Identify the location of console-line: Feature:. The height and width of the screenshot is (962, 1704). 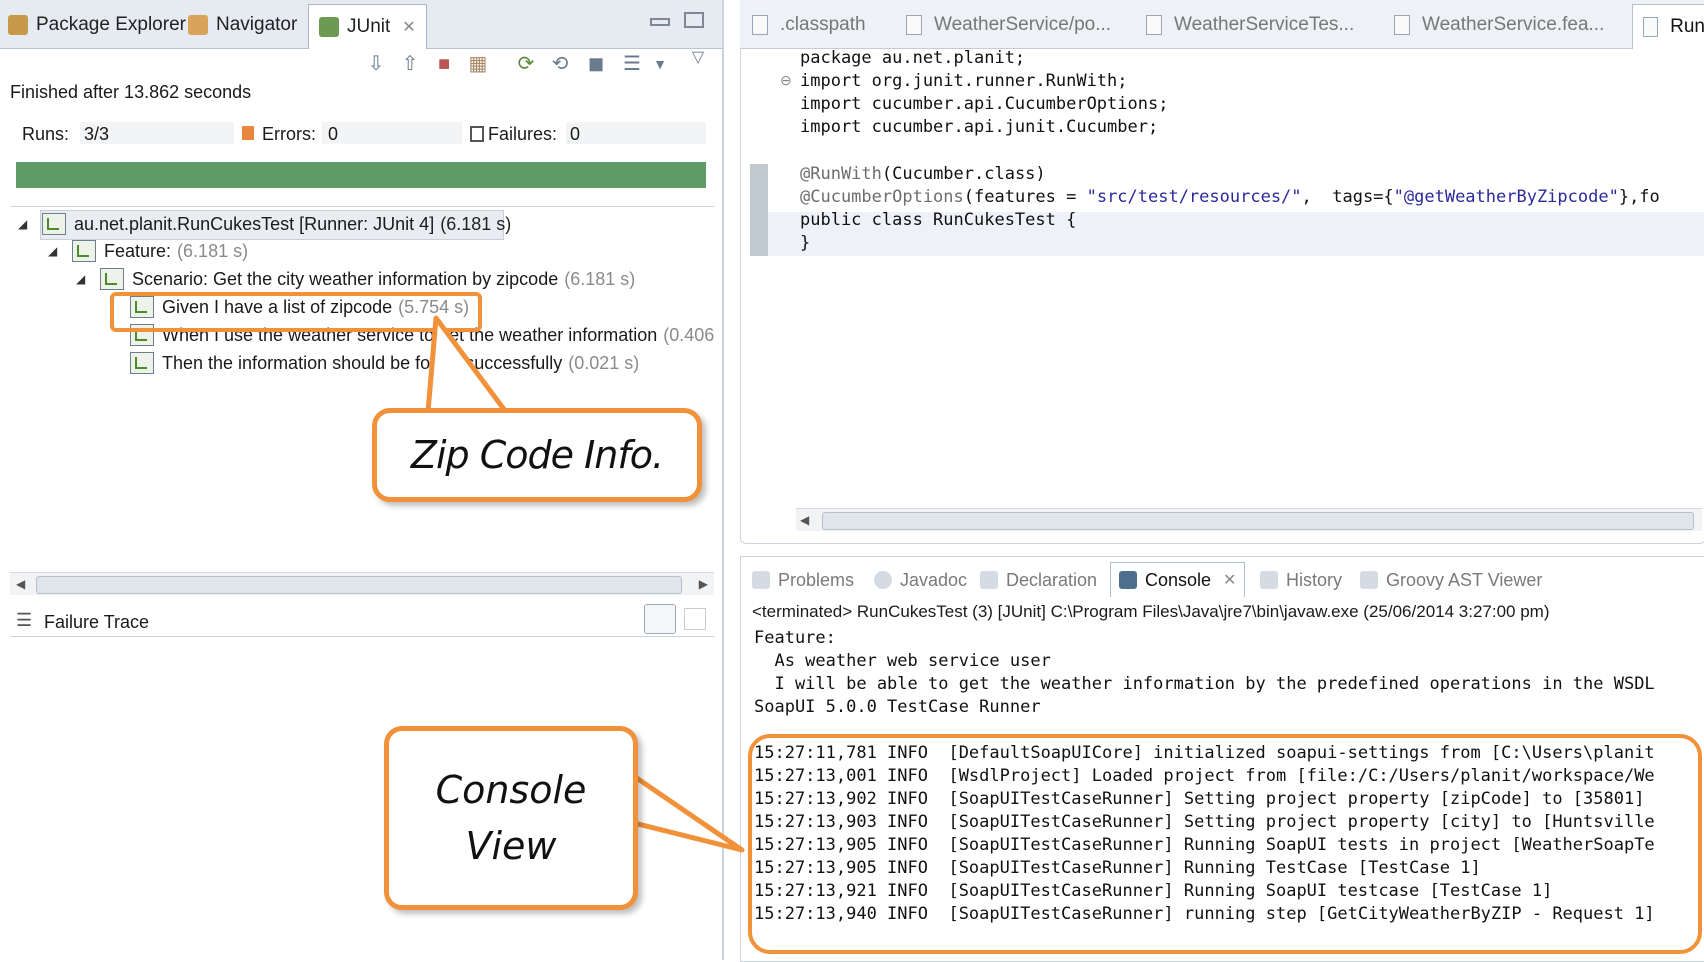
(795, 638).